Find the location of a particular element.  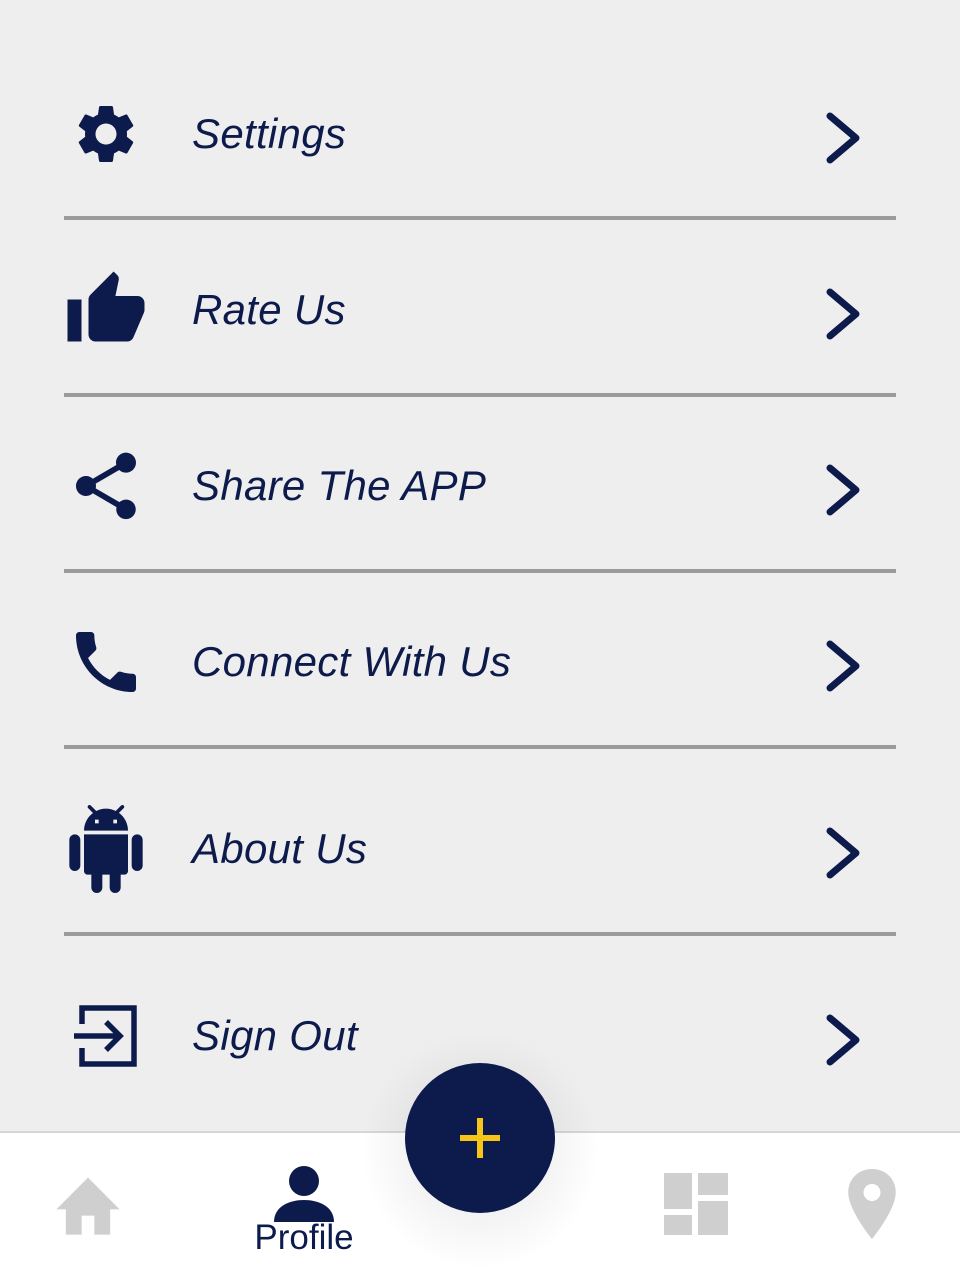

add-button is located at coordinates (480, 1138).